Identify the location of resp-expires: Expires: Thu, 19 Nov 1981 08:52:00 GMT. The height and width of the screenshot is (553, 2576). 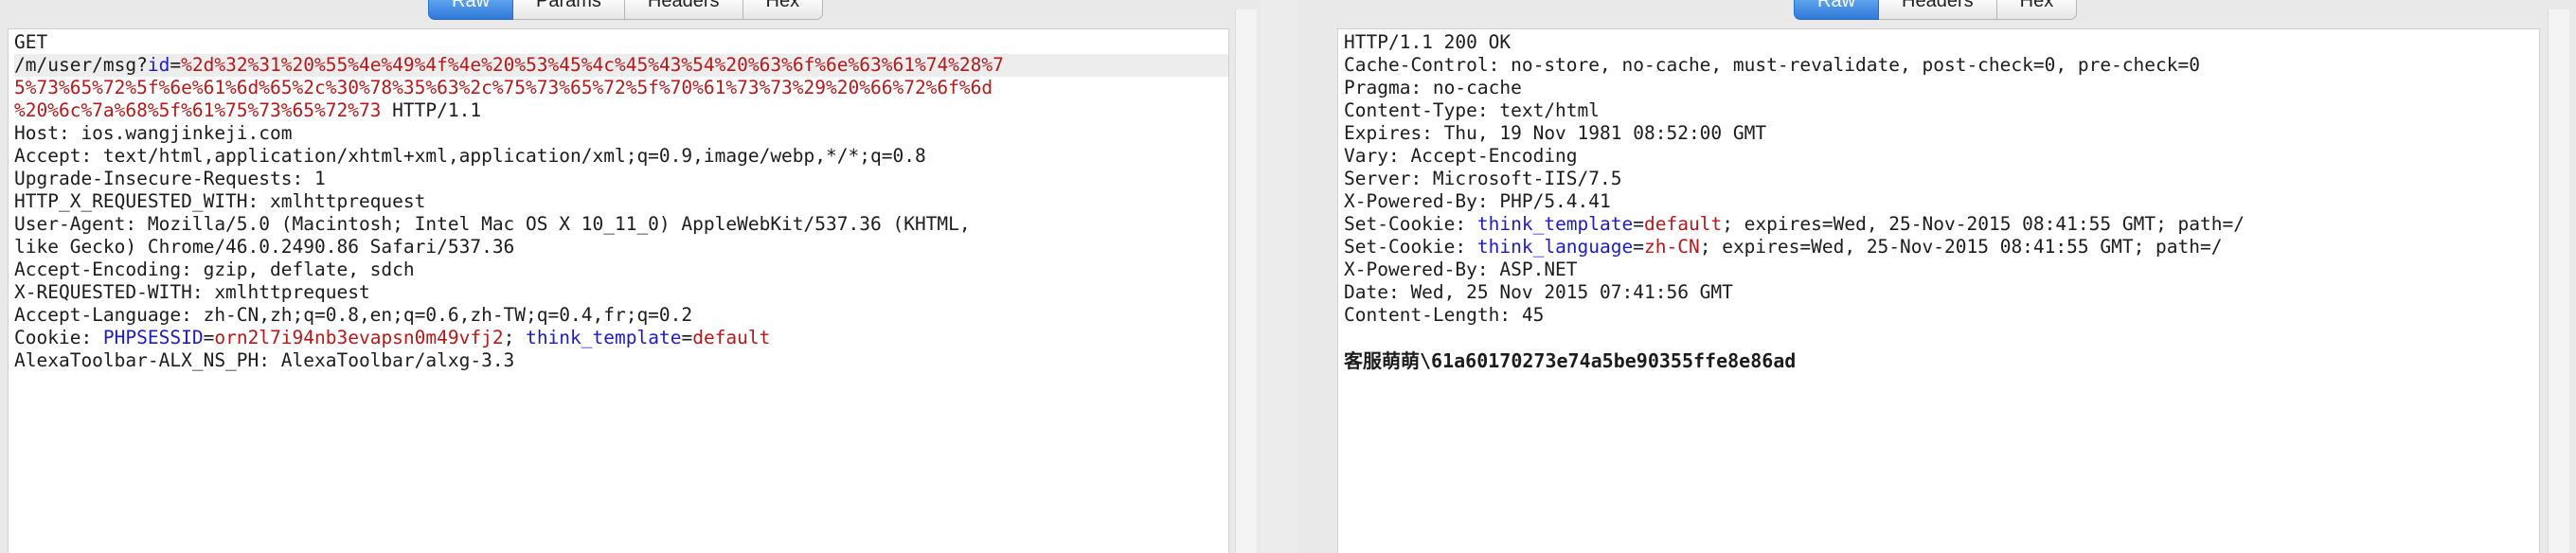
(1555, 133).